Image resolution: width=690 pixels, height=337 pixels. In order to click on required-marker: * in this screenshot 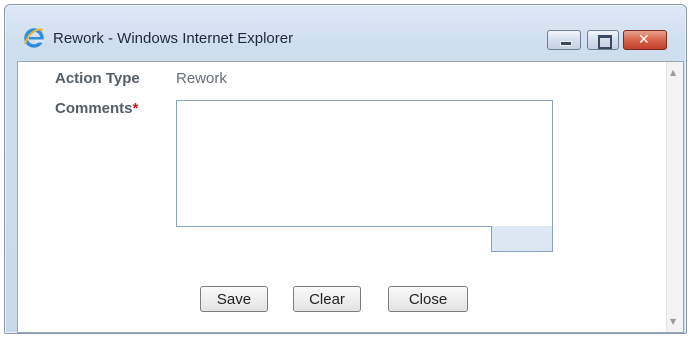, I will do `click(135, 108)`.